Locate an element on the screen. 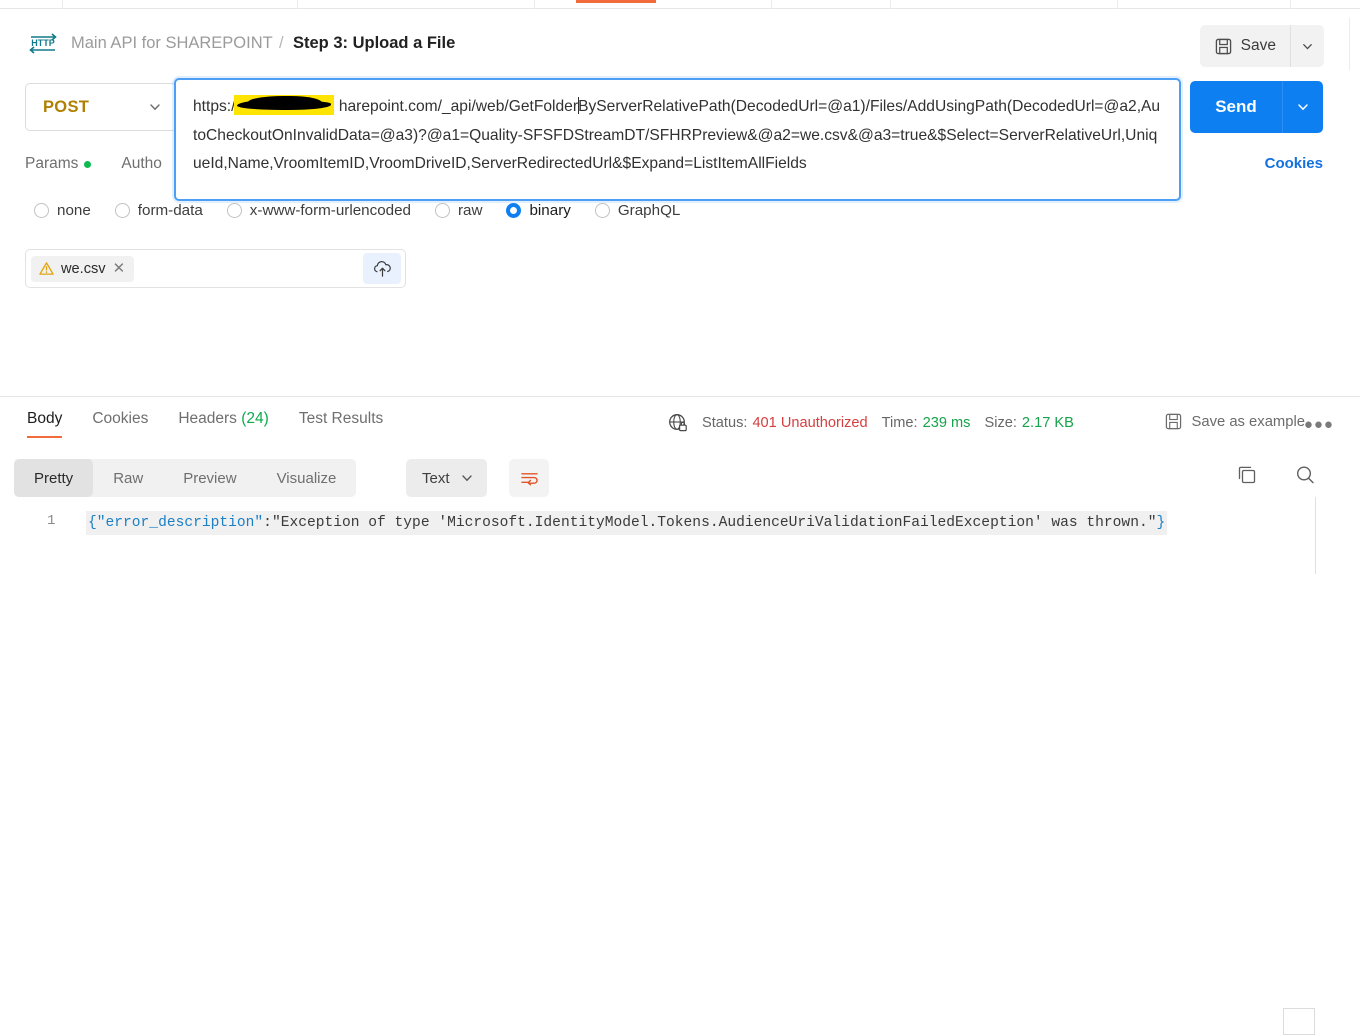 The height and width of the screenshot is (1035, 1360). tab-authorization-label: Autho is located at coordinates (141, 163).